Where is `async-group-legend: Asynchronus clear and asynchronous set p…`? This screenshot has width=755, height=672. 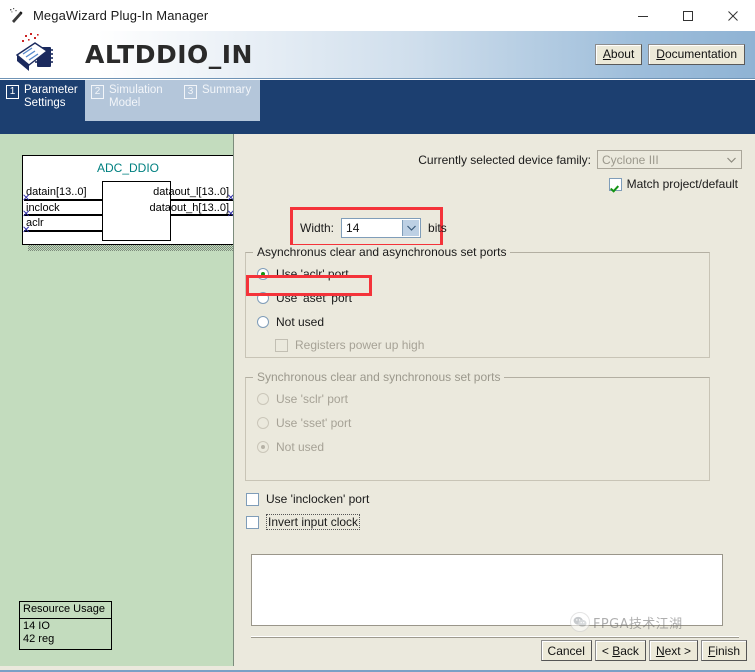 async-group-legend: Asynchronus clear and asynchronous set p… is located at coordinates (382, 252).